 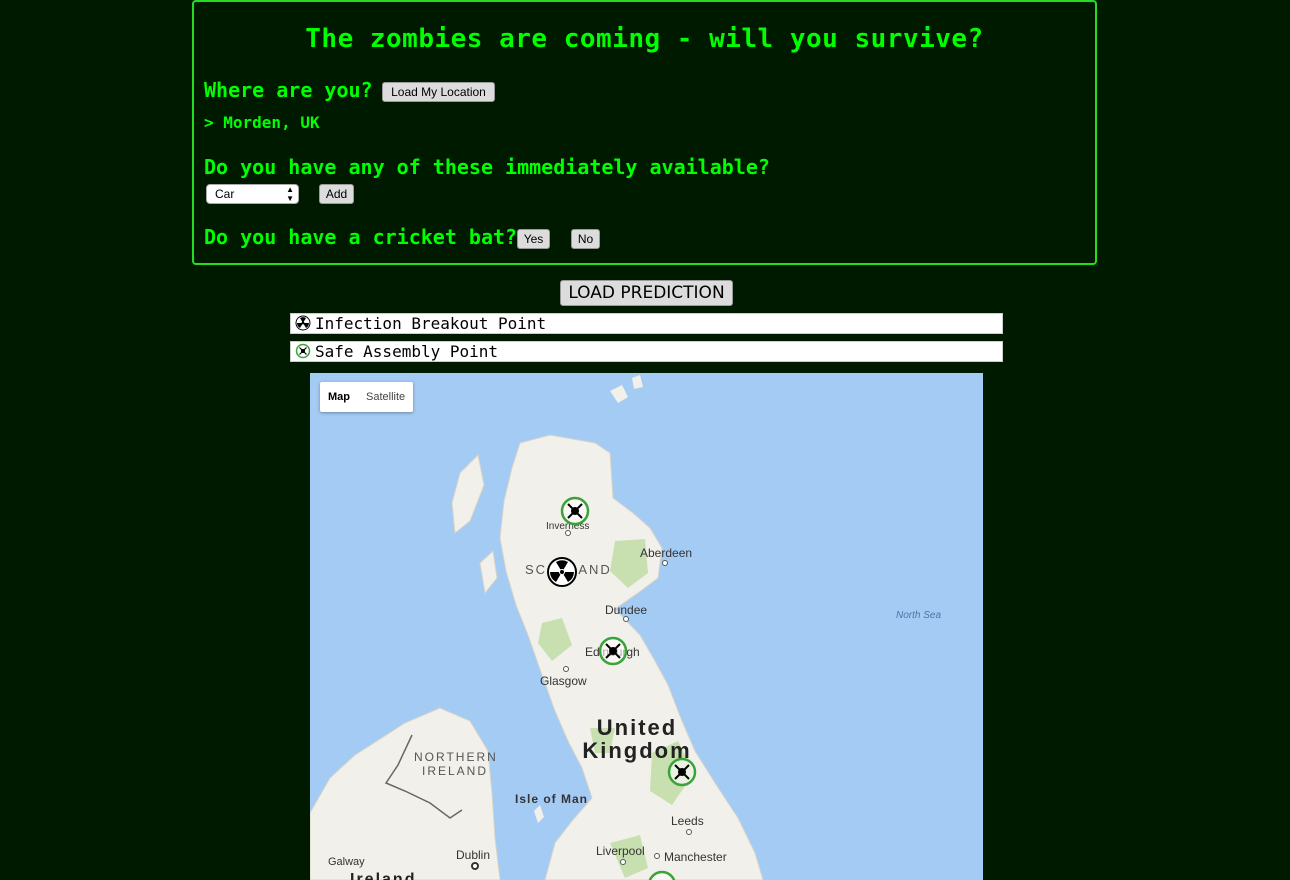 I want to click on biohazard-marker-scotland, so click(x=562, y=572).